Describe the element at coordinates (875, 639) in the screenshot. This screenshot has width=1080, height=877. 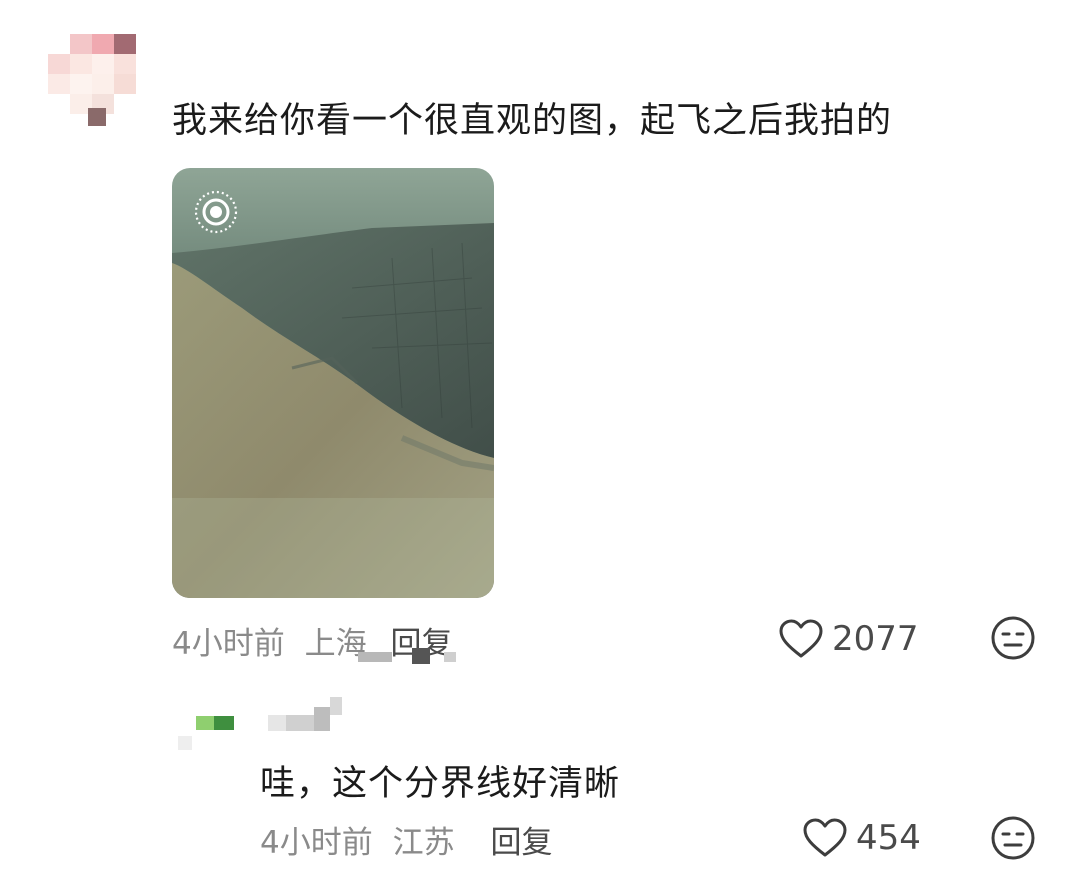
I see `like-count: 2077` at that location.